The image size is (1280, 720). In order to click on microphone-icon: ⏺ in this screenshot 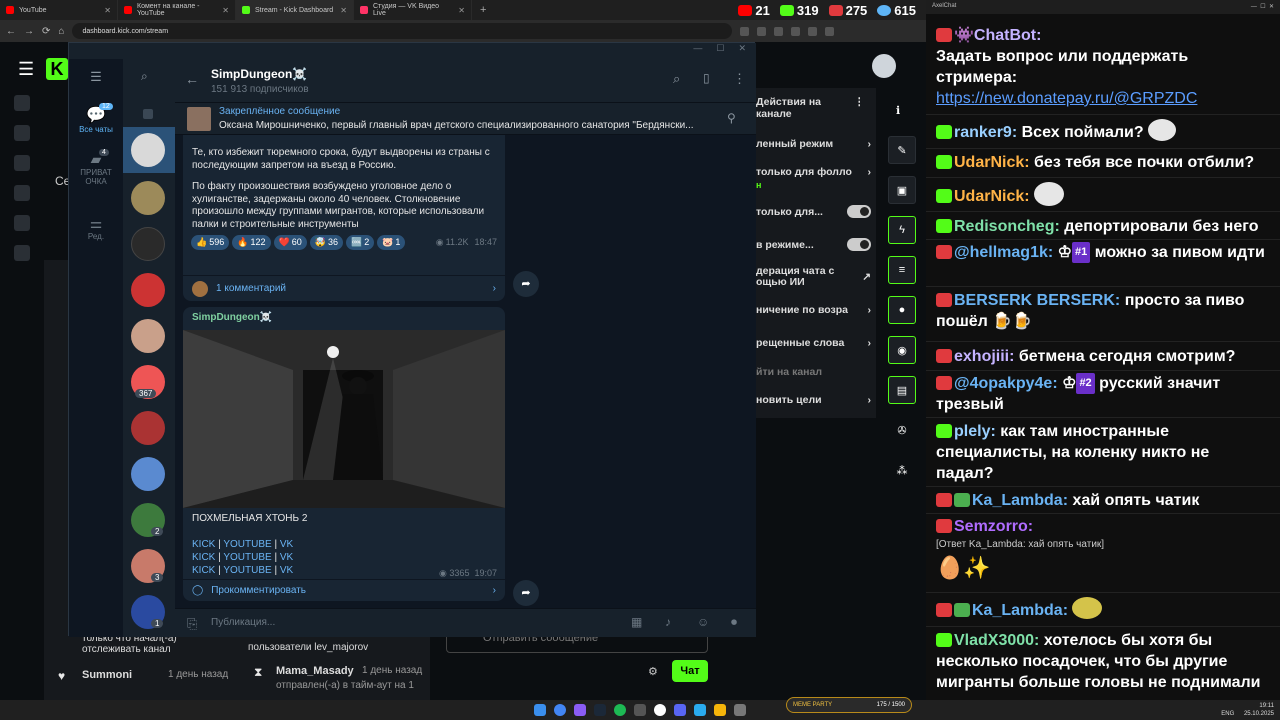, I will do `click(734, 622)`.